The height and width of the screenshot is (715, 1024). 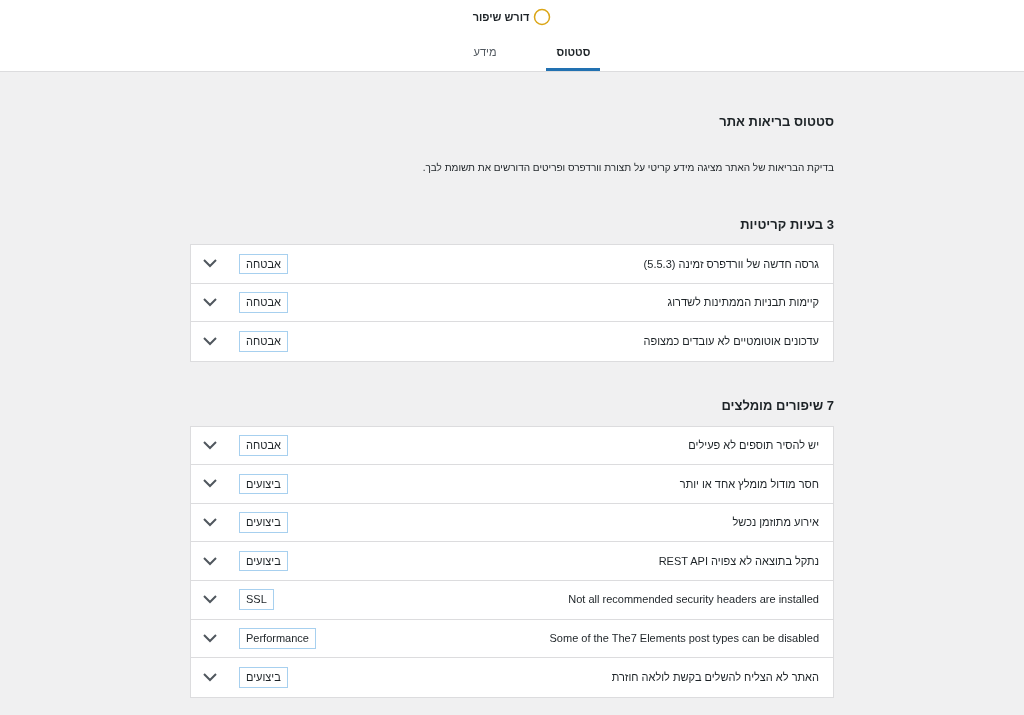 What do you see at coordinates (553, 561) in the screenshot?
I see `issue-title: REST API נתקל בתוצאה לא צפויה` at bounding box center [553, 561].